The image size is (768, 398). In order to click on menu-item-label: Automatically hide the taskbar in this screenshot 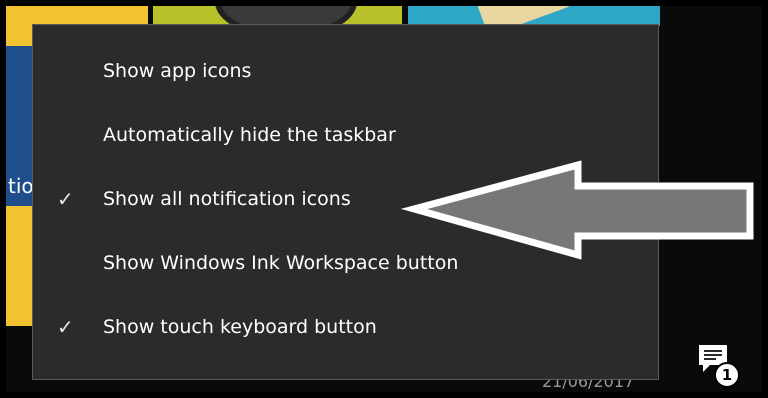, I will do `click(249, 135)`.